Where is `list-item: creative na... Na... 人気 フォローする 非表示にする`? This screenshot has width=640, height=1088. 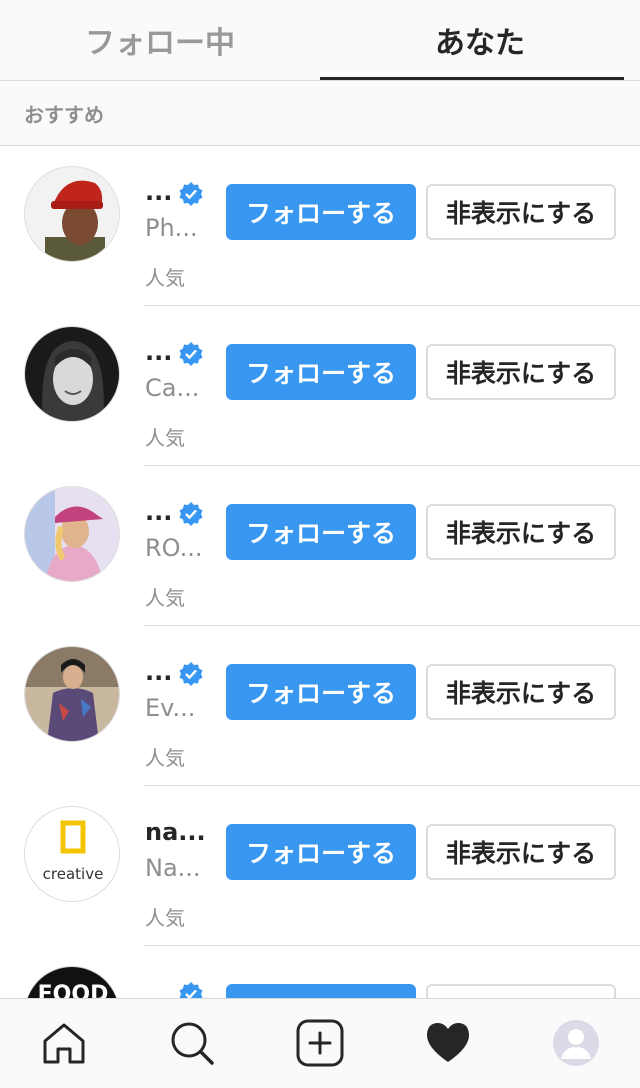
list-item: creative na... Na... 人気 フォローする 非表示にする is located at coordinates (320, 866).